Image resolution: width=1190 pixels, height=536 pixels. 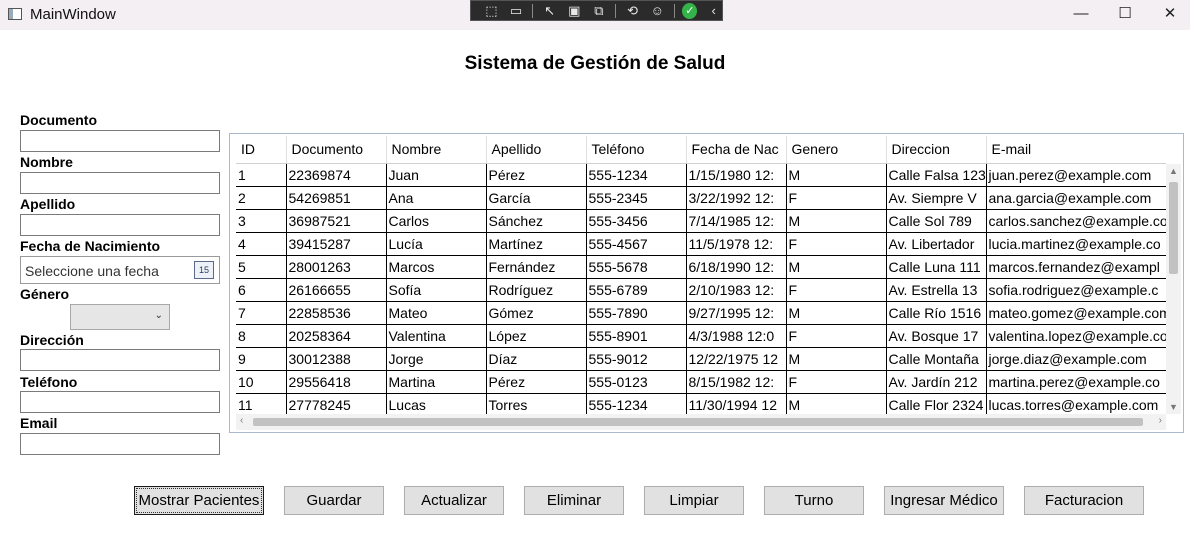 What do you see at coordinates (736, 382) in the screenshot?
I see `table-cell: 8/15/1982 12:` at bounding box center [736, 382].